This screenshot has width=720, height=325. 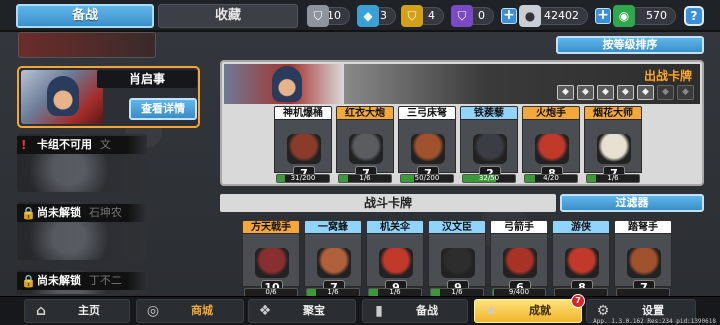 I want to click on shop-icon: ◎, so click(x=153, y=311).